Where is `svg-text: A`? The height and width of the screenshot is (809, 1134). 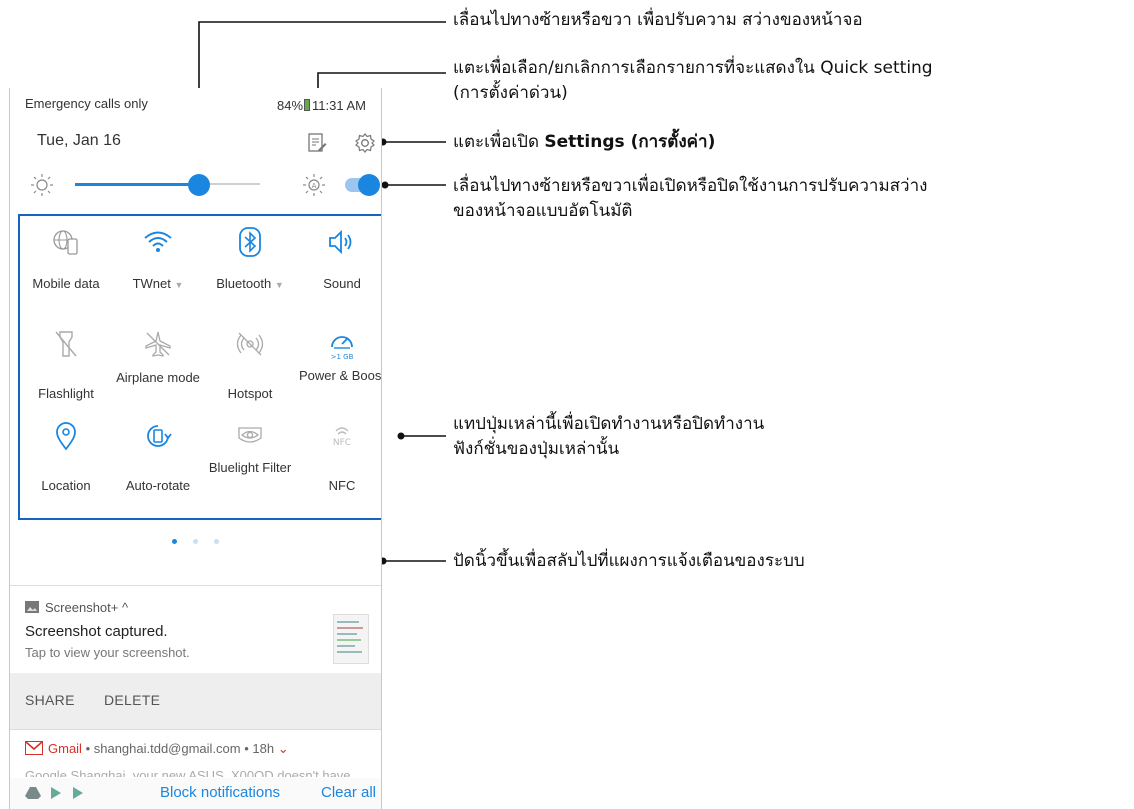 svg-text: A is located at coordinates (314, 186).